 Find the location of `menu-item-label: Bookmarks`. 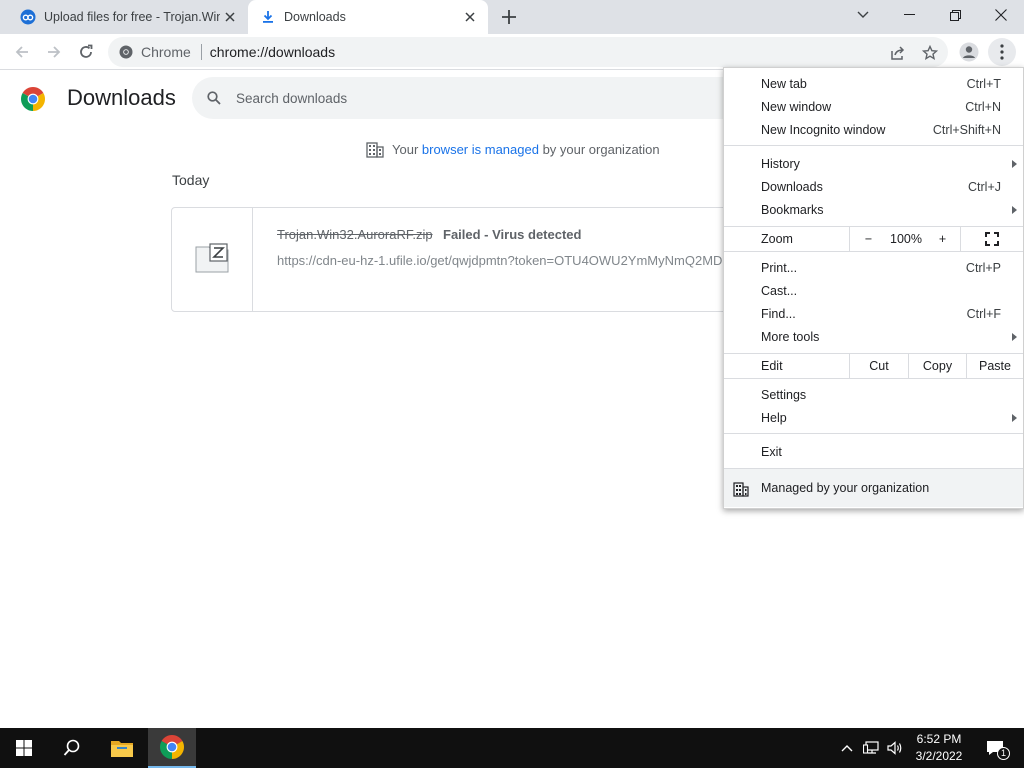

menu-item-label: Bookmarks is located at coordinates (792, 209).